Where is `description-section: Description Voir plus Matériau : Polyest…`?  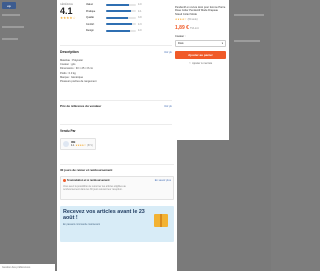
description-section: Description Voir plus Matériau : Polyest… is located at coordinates (117, 78).